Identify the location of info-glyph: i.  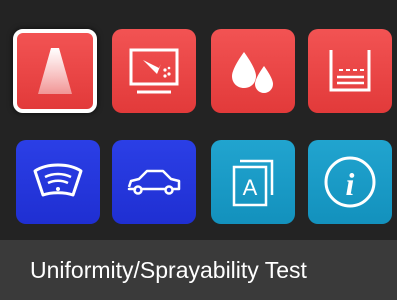
(350, 184).